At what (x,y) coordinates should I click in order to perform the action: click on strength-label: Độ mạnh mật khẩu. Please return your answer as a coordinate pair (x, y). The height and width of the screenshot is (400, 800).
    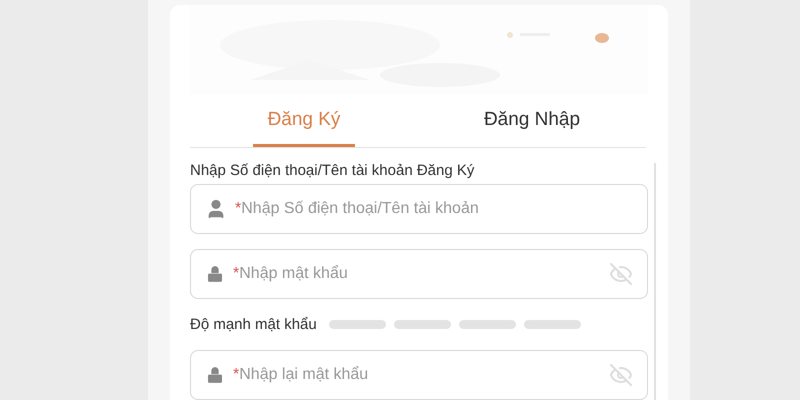
    Looking at the image, I should click on (253, 324).